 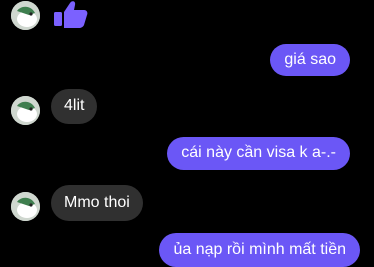 I want to click on outgoing-message-bubble: giá sao, so click(x=310, y=60).